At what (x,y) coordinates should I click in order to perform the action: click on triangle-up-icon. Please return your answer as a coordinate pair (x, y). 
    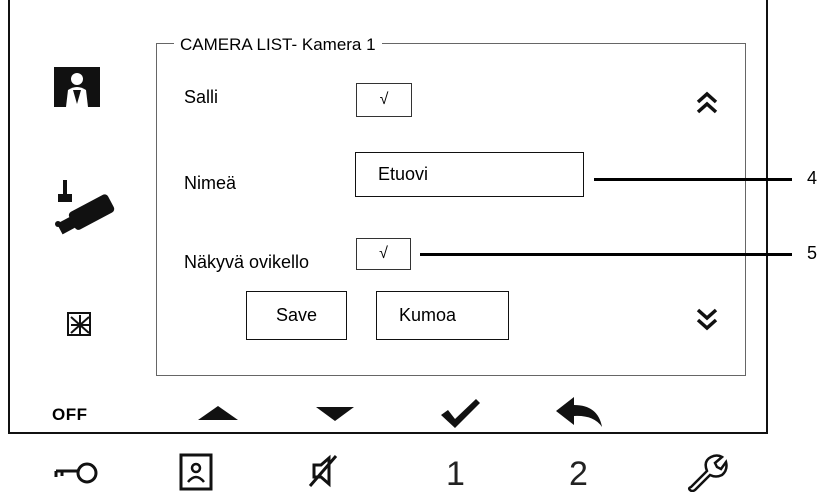
    Looking at the image, I should click on (218, 413).